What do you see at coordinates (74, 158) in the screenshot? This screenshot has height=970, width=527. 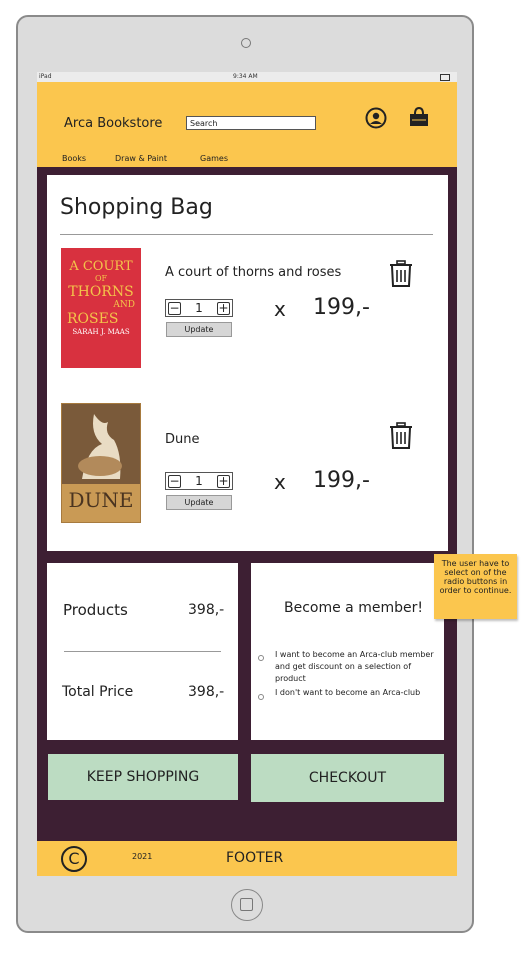 I see `nav-books: Books` at bounding box center [74, 158].